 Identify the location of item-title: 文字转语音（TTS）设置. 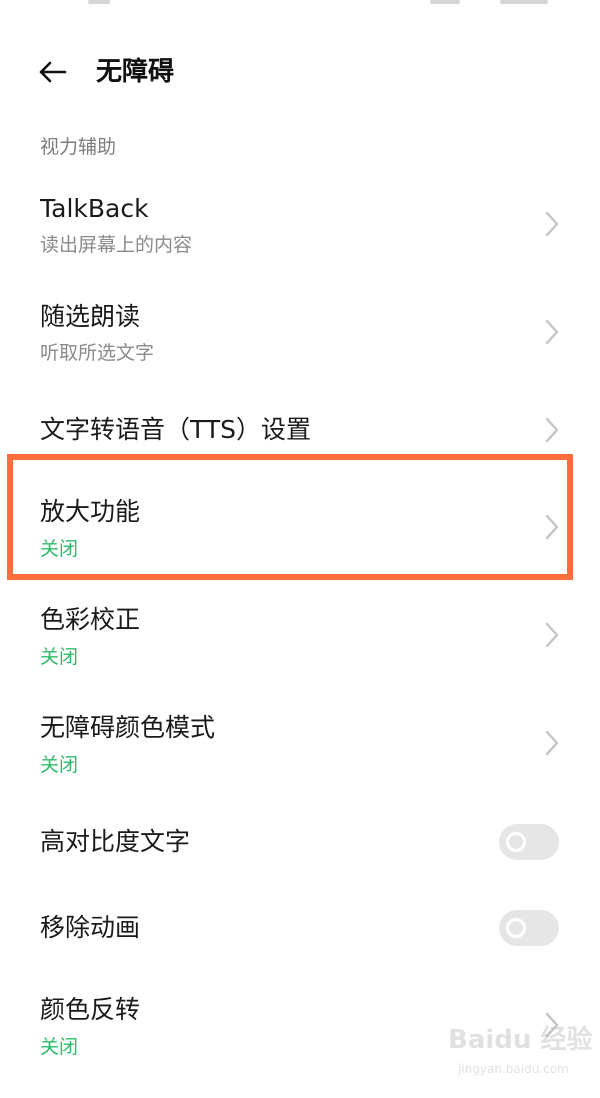
(175, 429).